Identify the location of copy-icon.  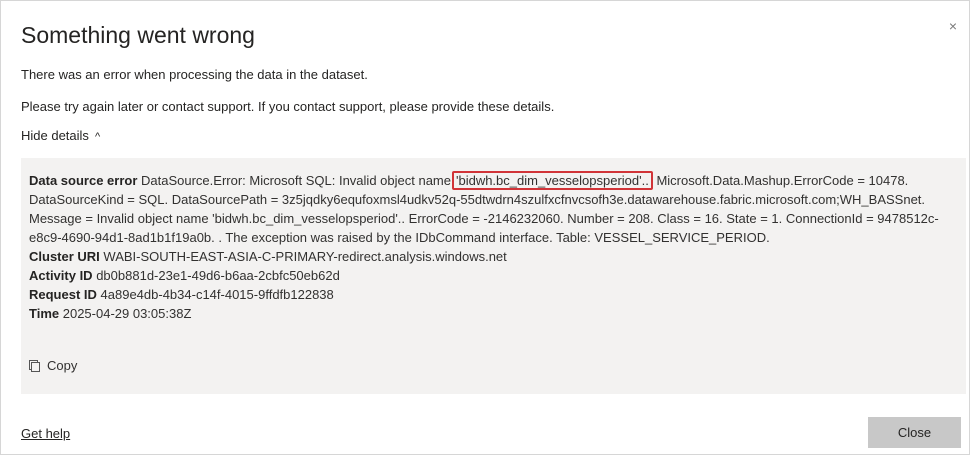
(34, 366).